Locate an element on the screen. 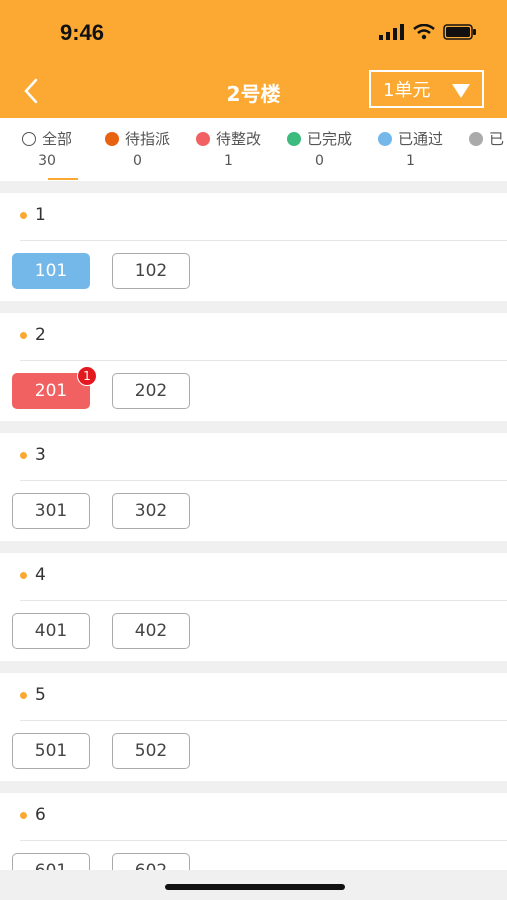 The width and height of the screenshot is (507, 900). filter-label-row: 待指派 is located at coordinates (137, 138).